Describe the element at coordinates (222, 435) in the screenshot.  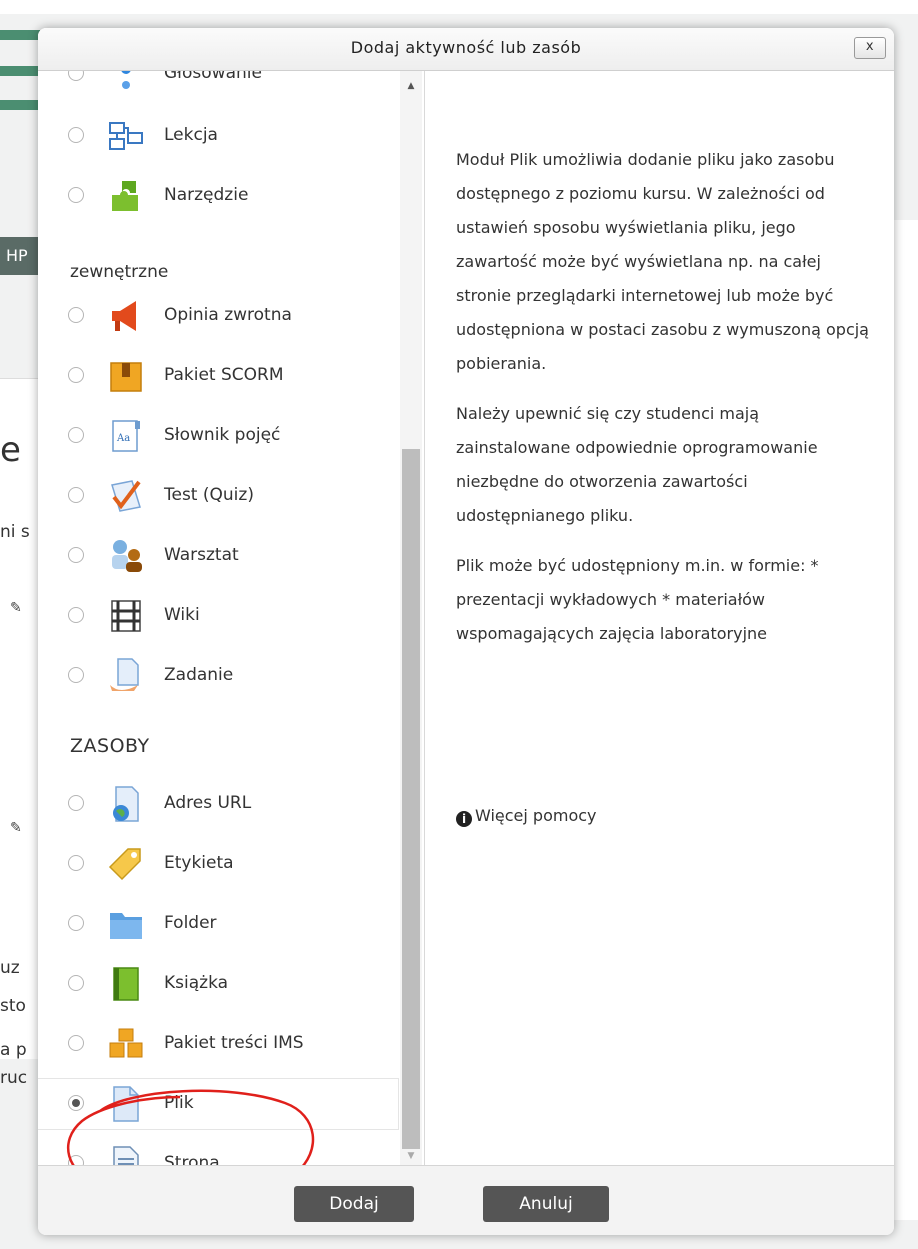
I see `option-label: Słownik pojęć` at that location.